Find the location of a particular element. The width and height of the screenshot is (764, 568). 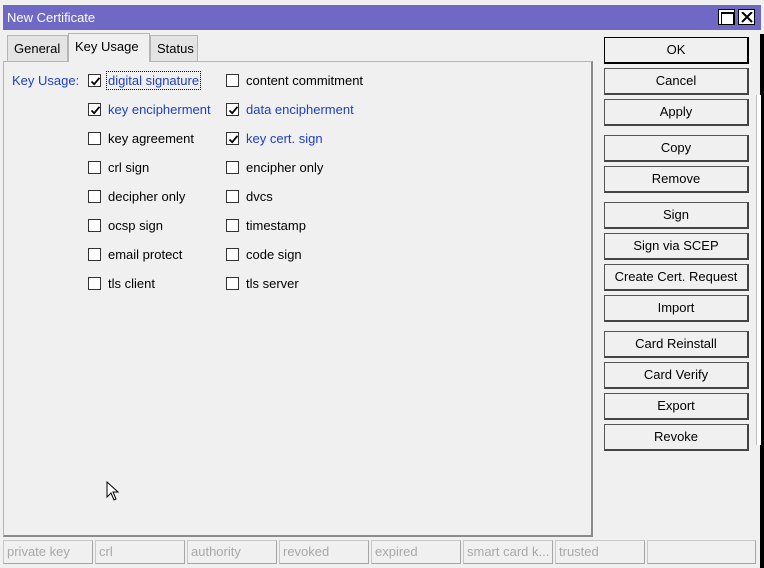

checkbox-label: decipher only is located at coordinates (146, 196).